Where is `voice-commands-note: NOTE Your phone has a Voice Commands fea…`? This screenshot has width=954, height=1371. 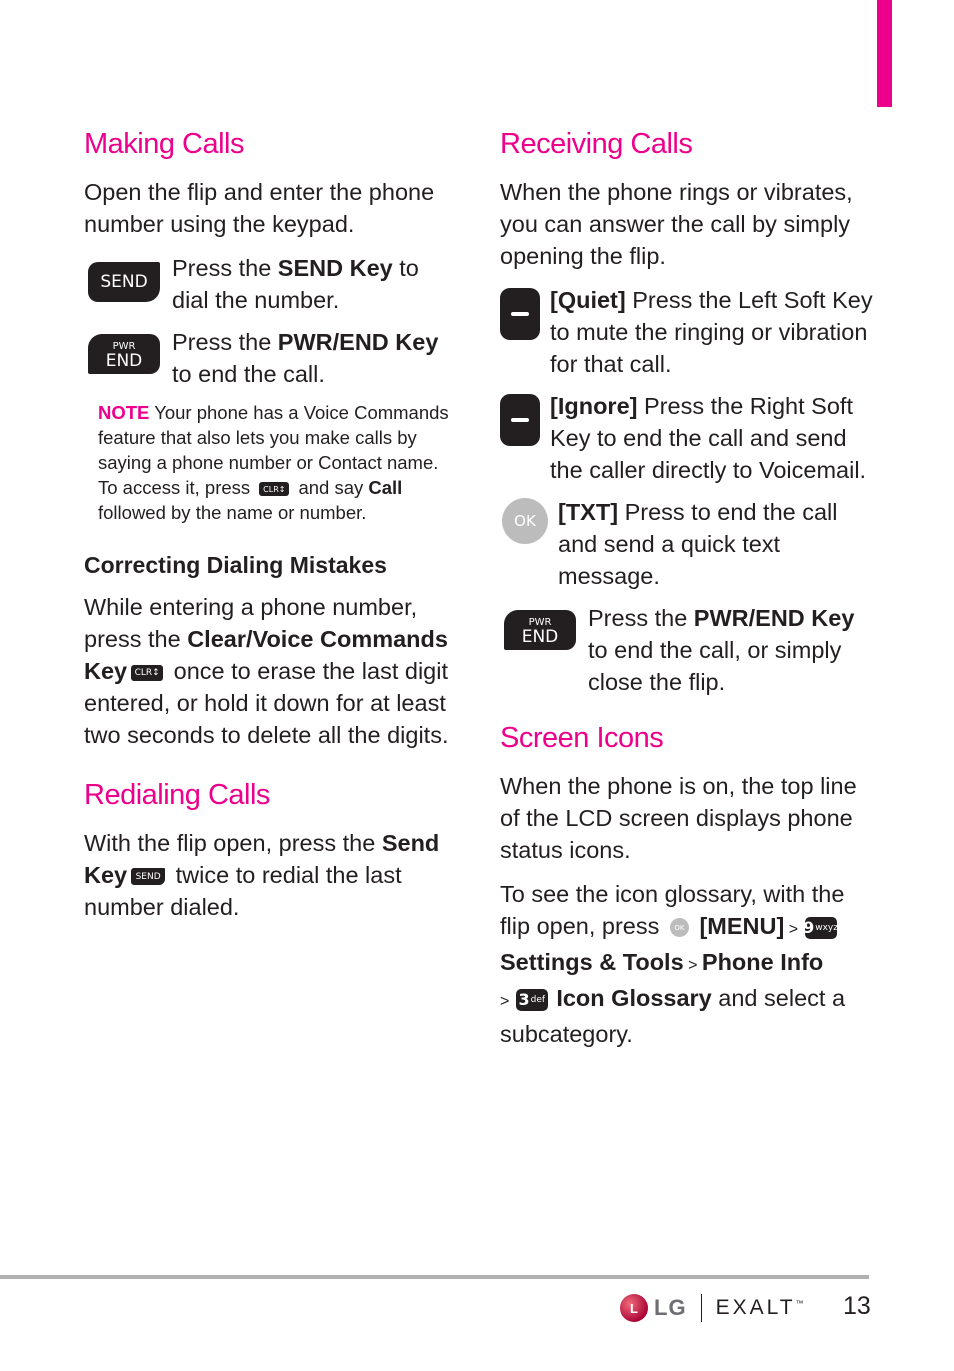 voice-commands-note: NOTE Your phone has a Voice Commands fea… is located at coordinates (273, 462).